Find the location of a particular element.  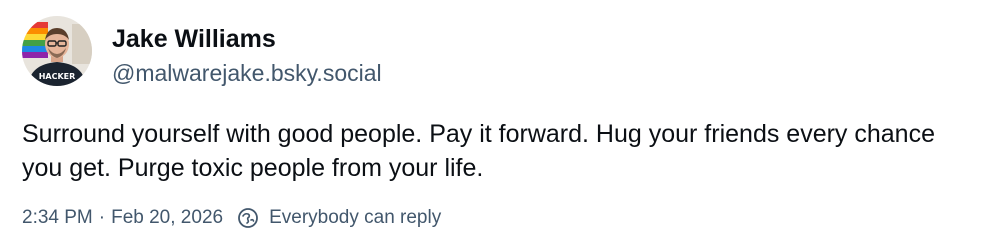

post-time: 2:34 PM is located at coordinates (57, 218).